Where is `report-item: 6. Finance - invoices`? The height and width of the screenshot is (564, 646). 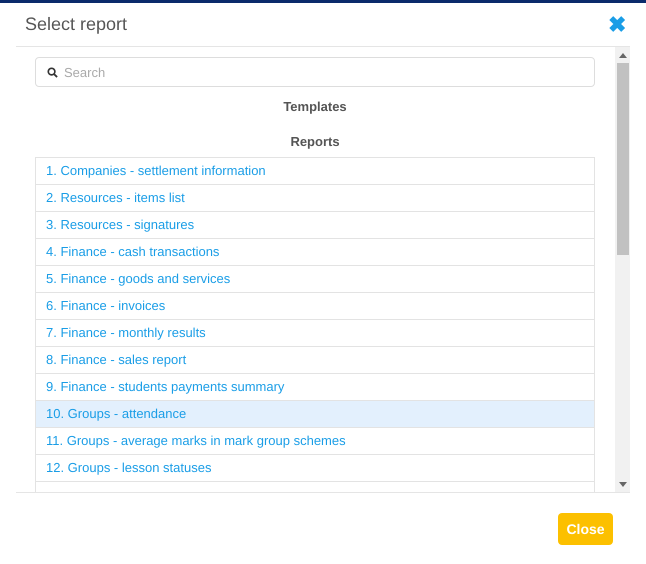
report-item: 6. Finance - invoices is located at coordinates (315, 306).